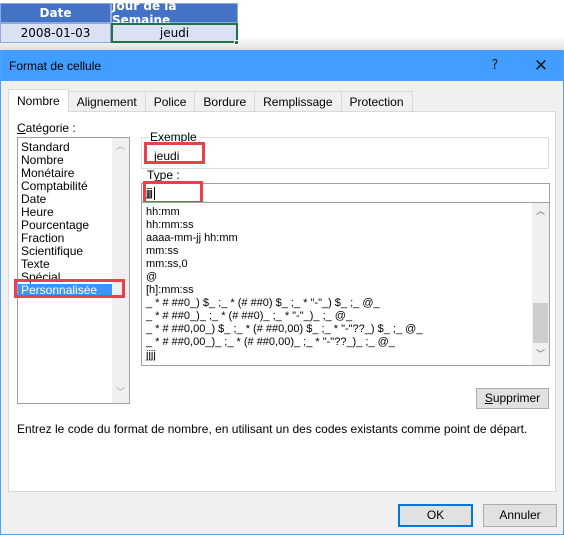  What do you see at coordinates (282, 65) in the screenshot?
I see `dialog-titlebar: Format de cellule ? ✕` at bounding box center [282, 65].